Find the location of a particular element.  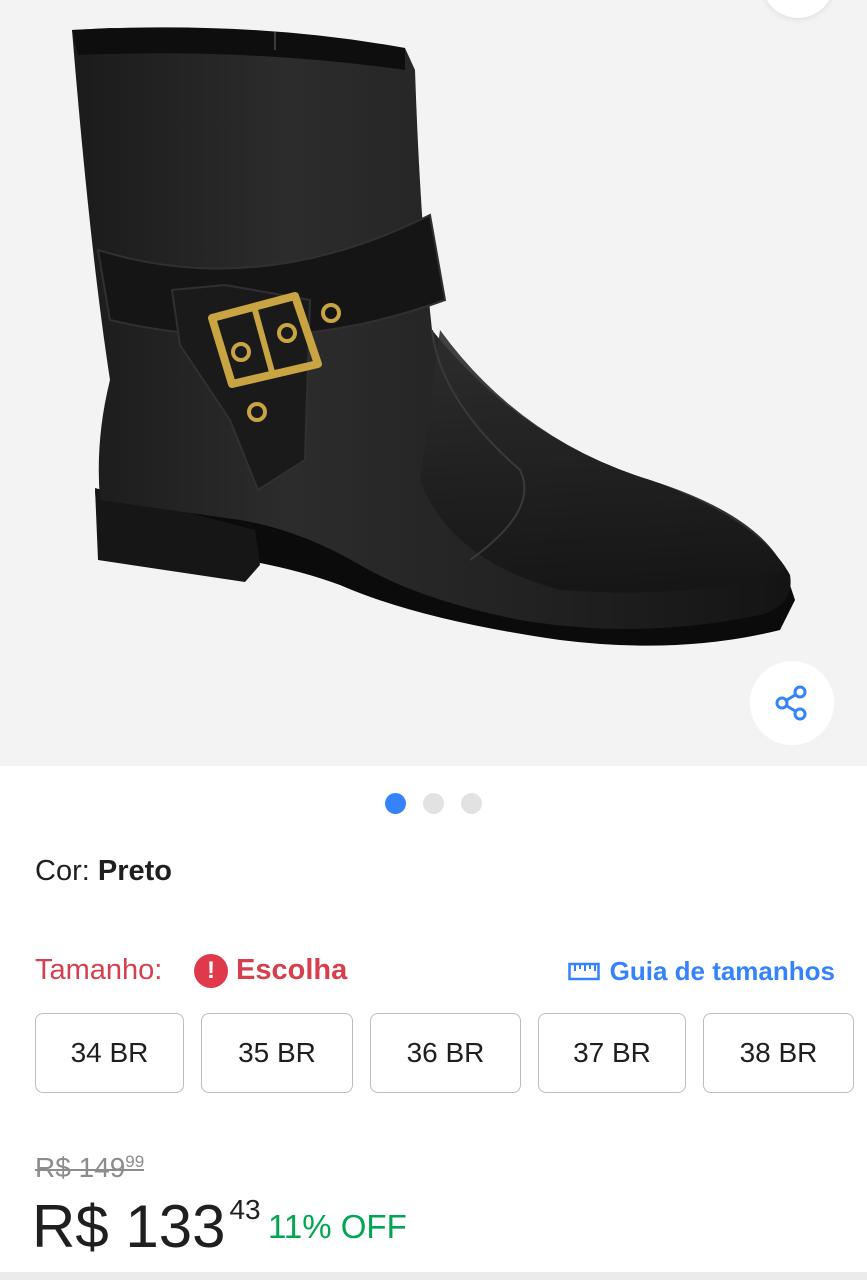

ruler-icon is located at coordinates (583, 971).